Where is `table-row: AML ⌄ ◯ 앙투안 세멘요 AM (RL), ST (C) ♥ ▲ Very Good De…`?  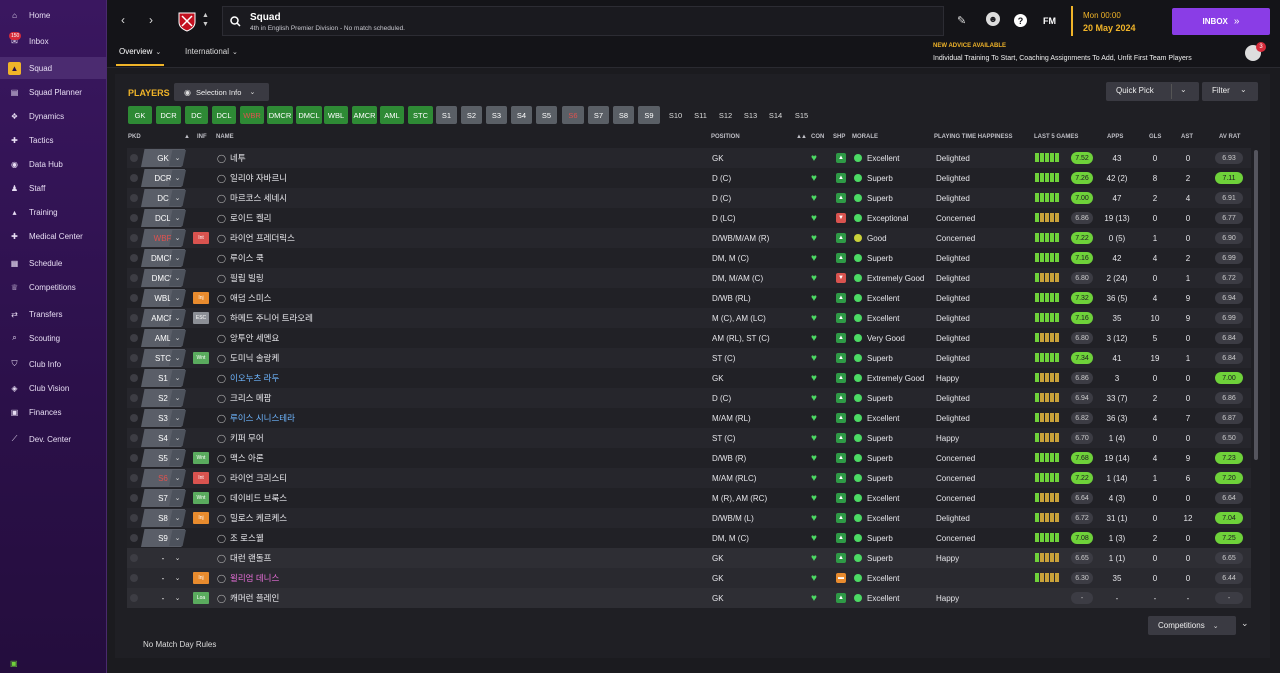 table-row: AML ⌄ ◯ 앙투안 세멘요 AM (RL), ST (C) ♥ ▲ Very Good De… is located at coordinates (689, 338).